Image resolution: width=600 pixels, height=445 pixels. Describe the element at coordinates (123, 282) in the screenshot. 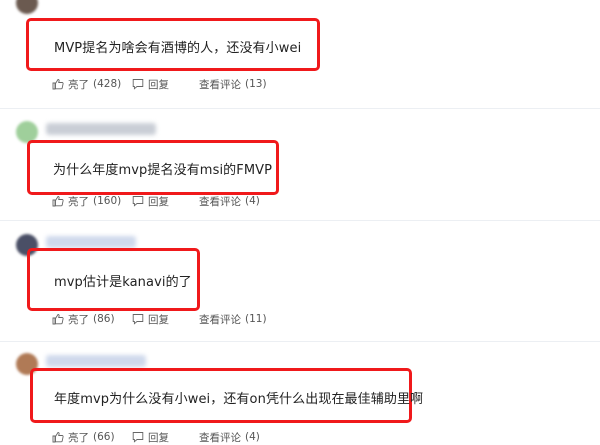

I see `comment-text: mvp估计是kanavi的了` at that location.